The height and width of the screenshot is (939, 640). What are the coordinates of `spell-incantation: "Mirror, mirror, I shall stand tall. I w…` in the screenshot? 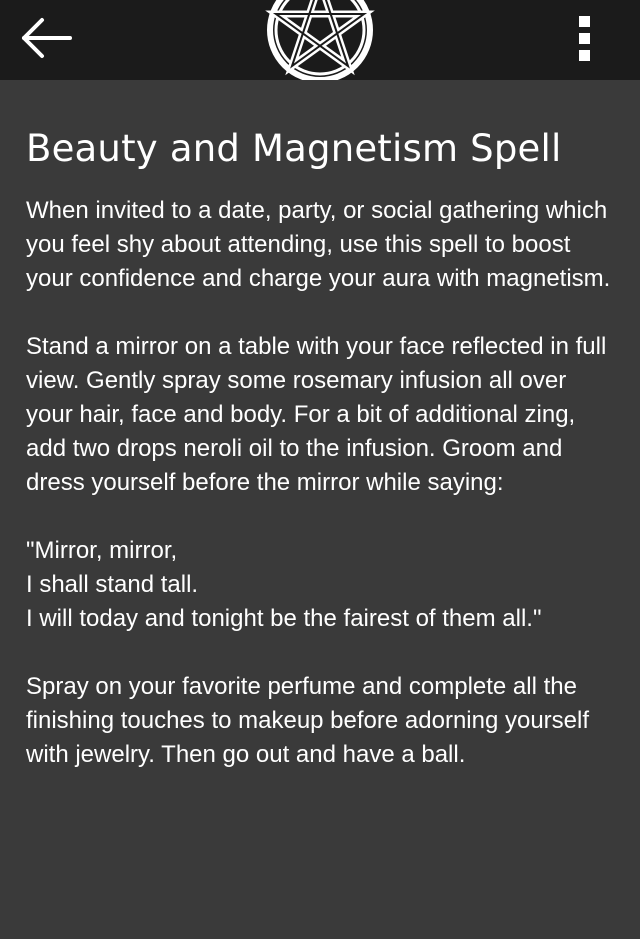 It's located at (284, 584).